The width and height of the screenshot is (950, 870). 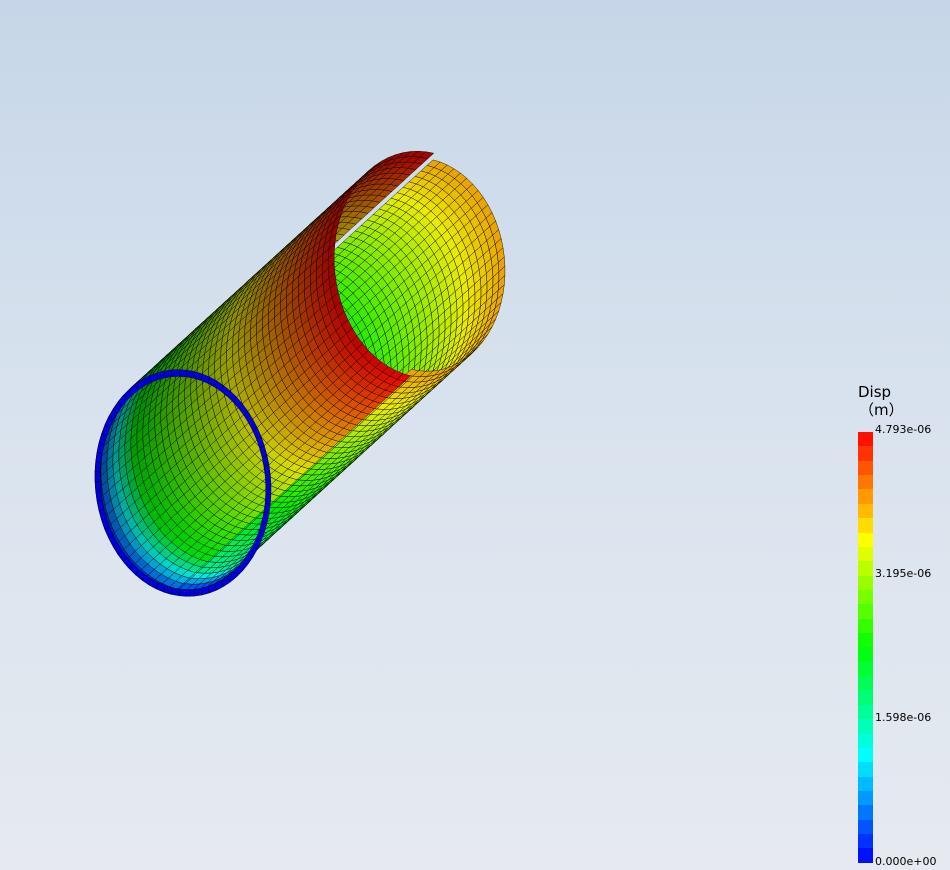 What do you see at coordinates (903, 573) in the screenshot?
I see `legend-tick-2: 3.195e-06` at bounding box center [903, 573].